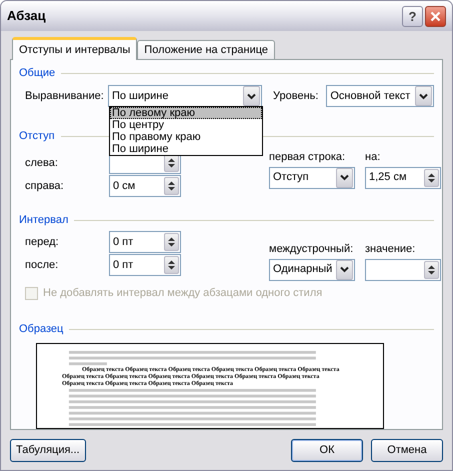 The height and width of the screenshot is (471, 453). What do you see at coordinates (327, 450) in the screenshot?
I see `ok-button: ОК` at bounding box center [327, 450].